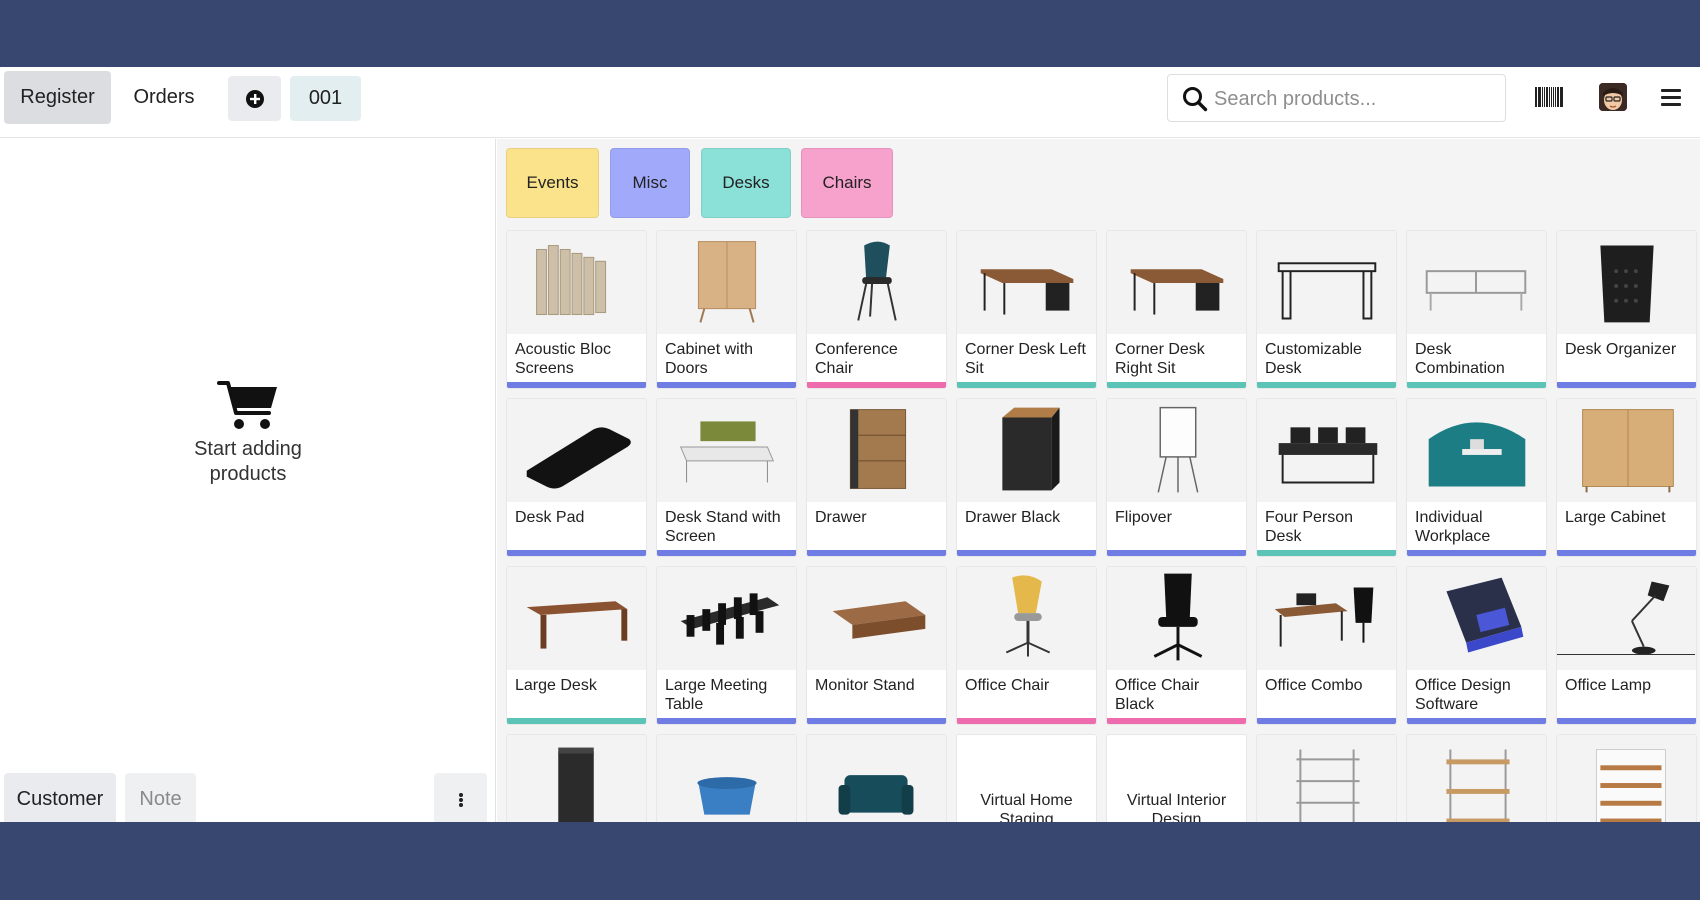  Describe the element at coordinates (876, 309) in the screenshot. I see `product-card: Conference Chair` at that location.